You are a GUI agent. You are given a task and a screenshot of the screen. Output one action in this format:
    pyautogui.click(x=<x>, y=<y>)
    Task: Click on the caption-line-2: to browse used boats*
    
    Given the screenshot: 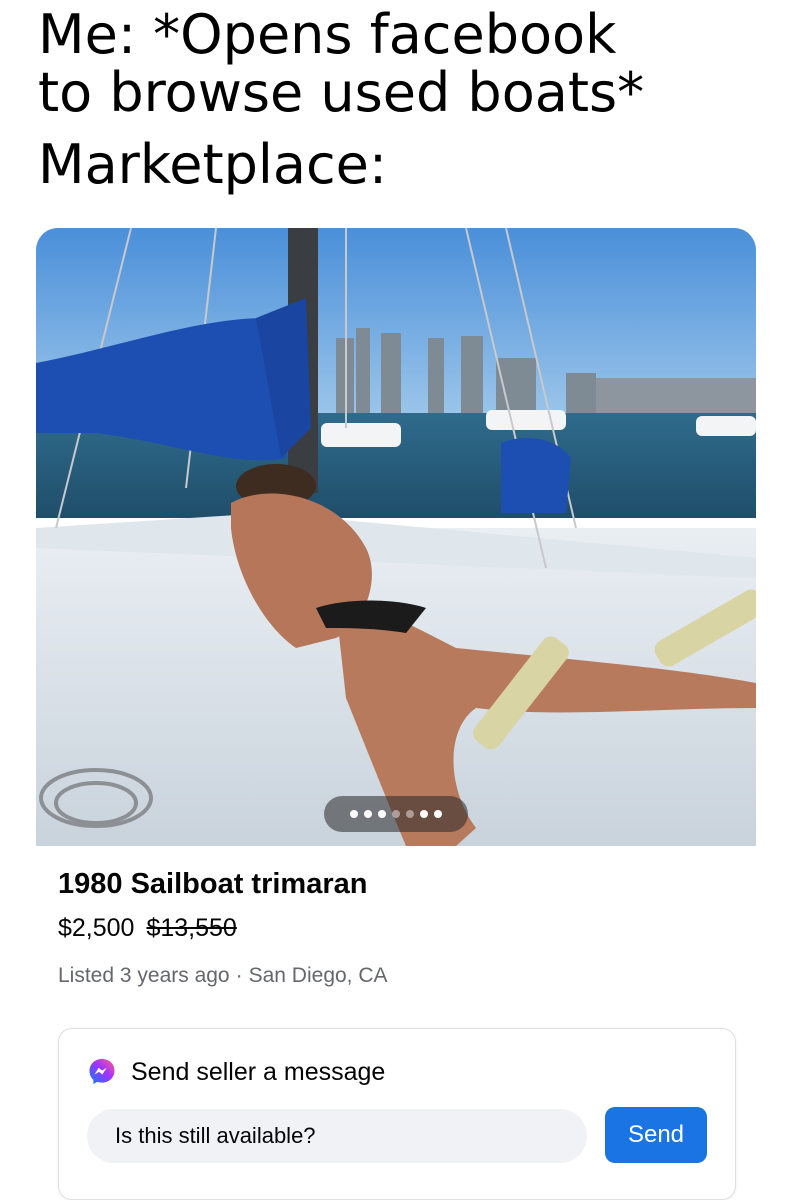 What is the action you would take?
    pyautogui.click(x=341, y=92)
    